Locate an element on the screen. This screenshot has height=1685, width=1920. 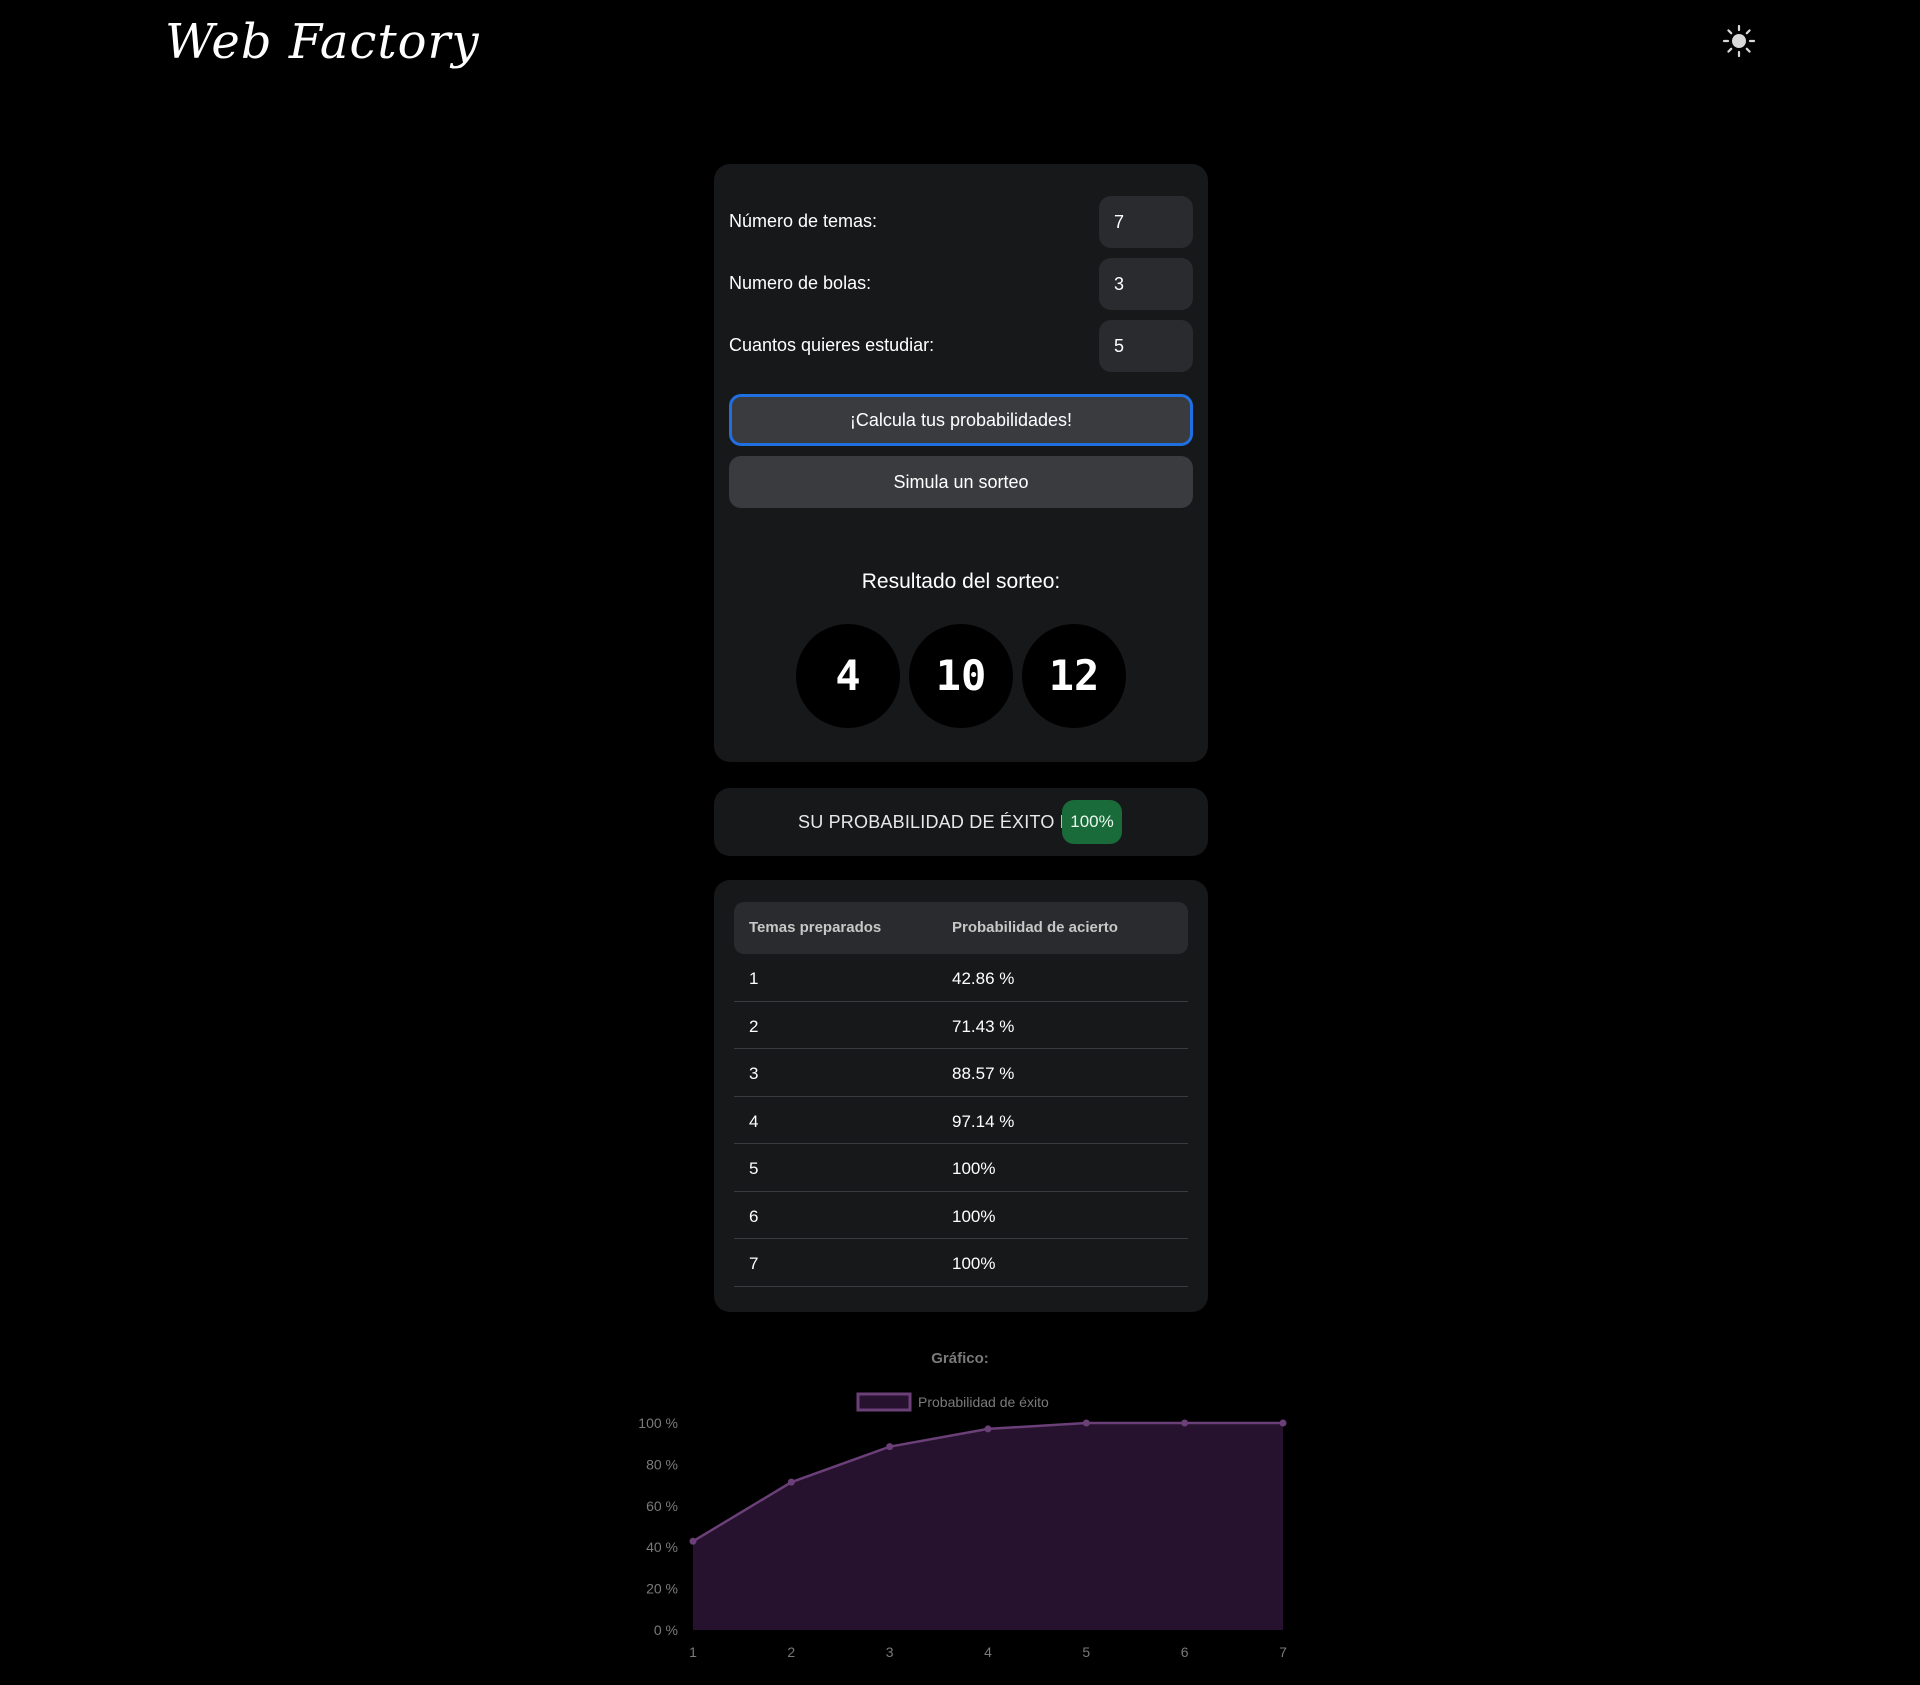
draw-ball: 10 is located at coordinates (961, 676).